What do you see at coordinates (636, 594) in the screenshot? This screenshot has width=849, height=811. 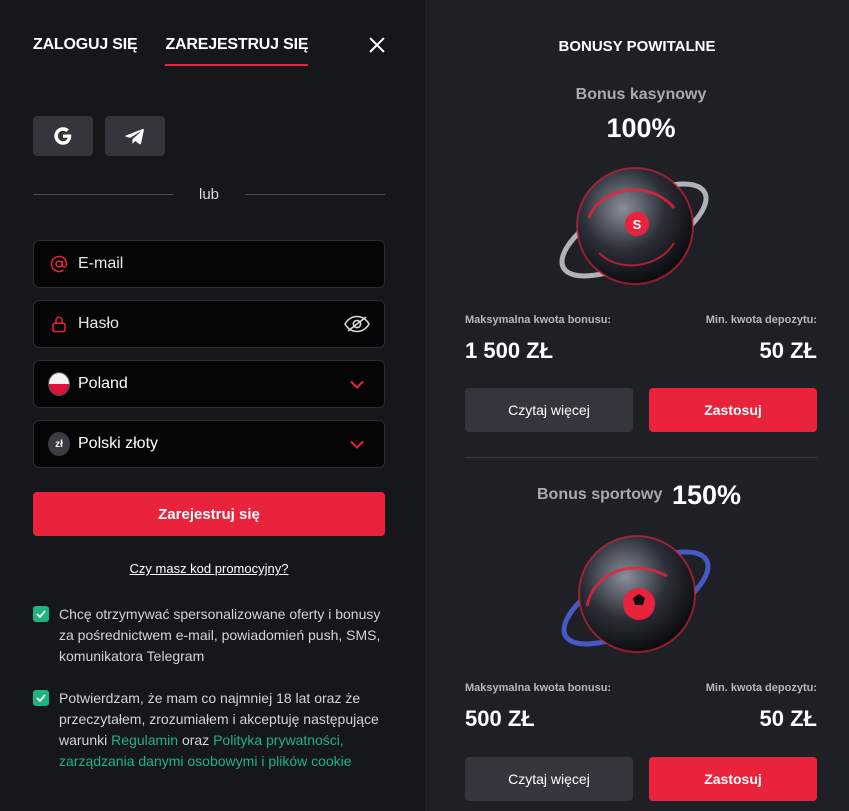 I see `sport-bonus-illustration` at bounding box center [636, 594].